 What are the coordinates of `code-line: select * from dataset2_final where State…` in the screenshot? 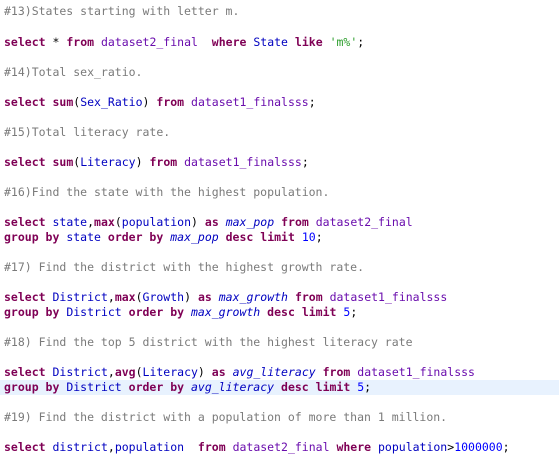 It's located at (279, 42).